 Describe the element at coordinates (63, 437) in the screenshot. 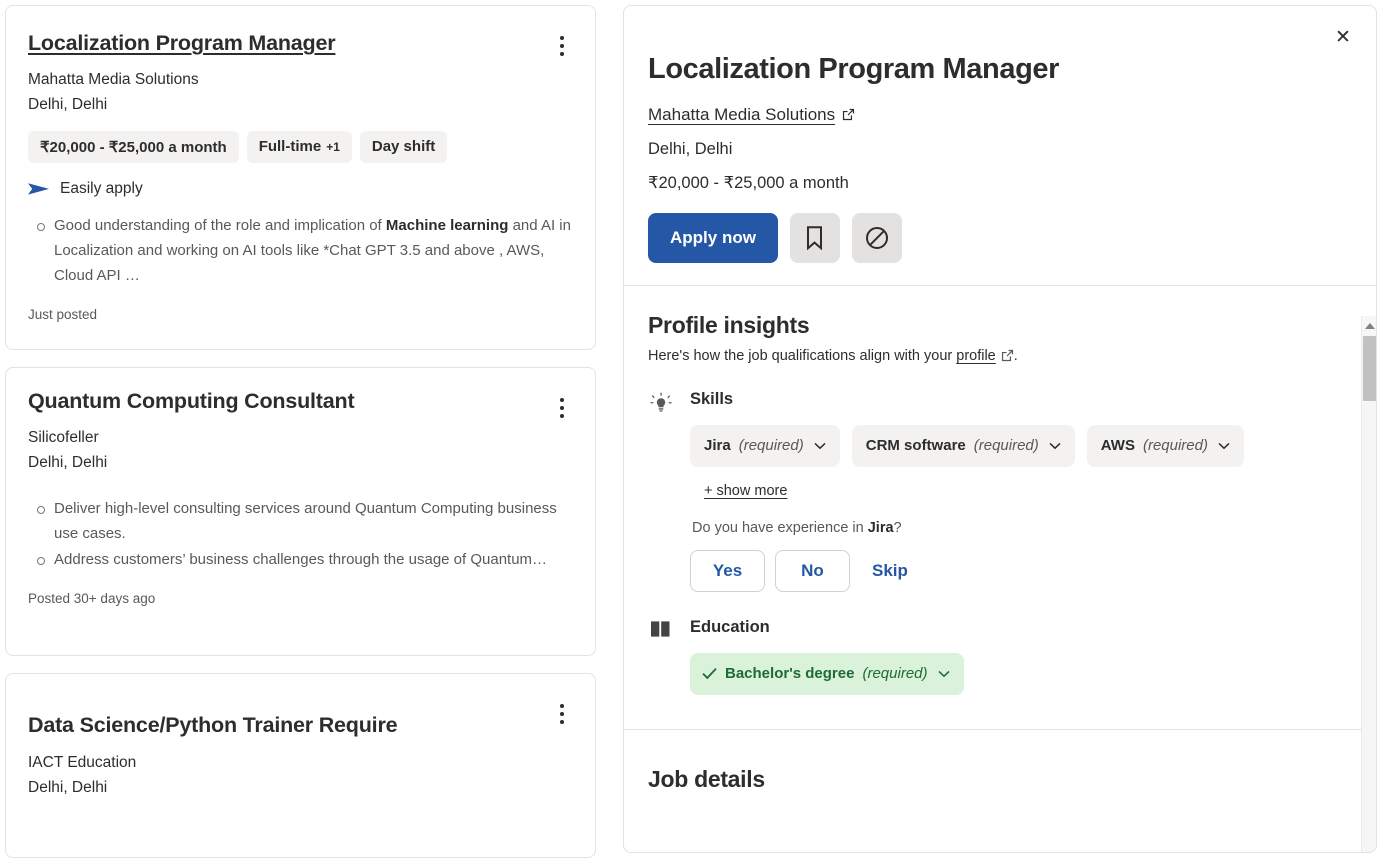

I see `job-card-company: Silicofeller` at that location.